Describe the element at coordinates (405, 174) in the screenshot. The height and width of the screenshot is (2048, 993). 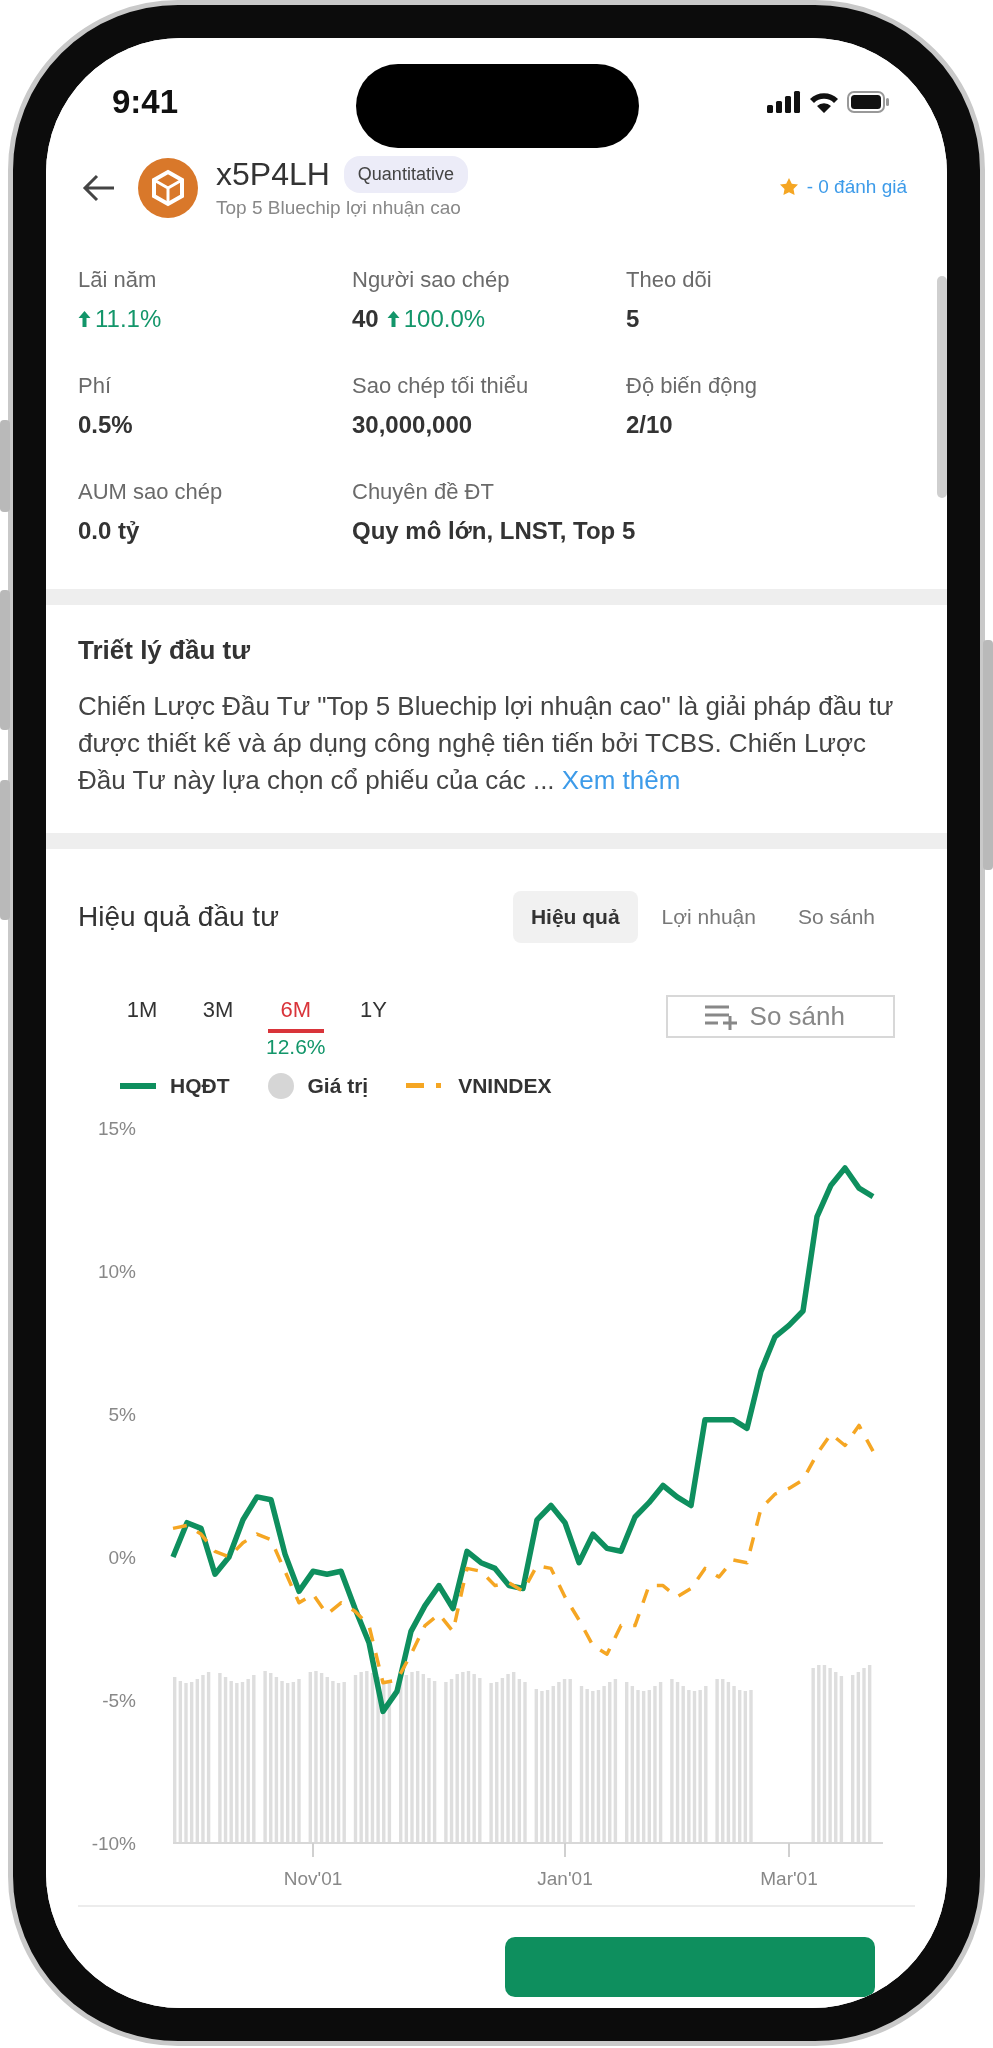
I see `category-badge: Quantitative` at that location.